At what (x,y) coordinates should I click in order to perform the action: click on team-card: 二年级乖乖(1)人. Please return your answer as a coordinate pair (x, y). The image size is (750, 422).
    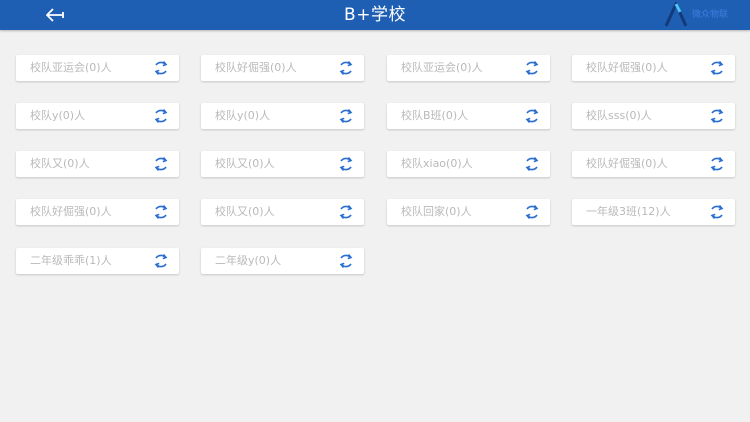
    Looking at the image, I should click on (97, 261).